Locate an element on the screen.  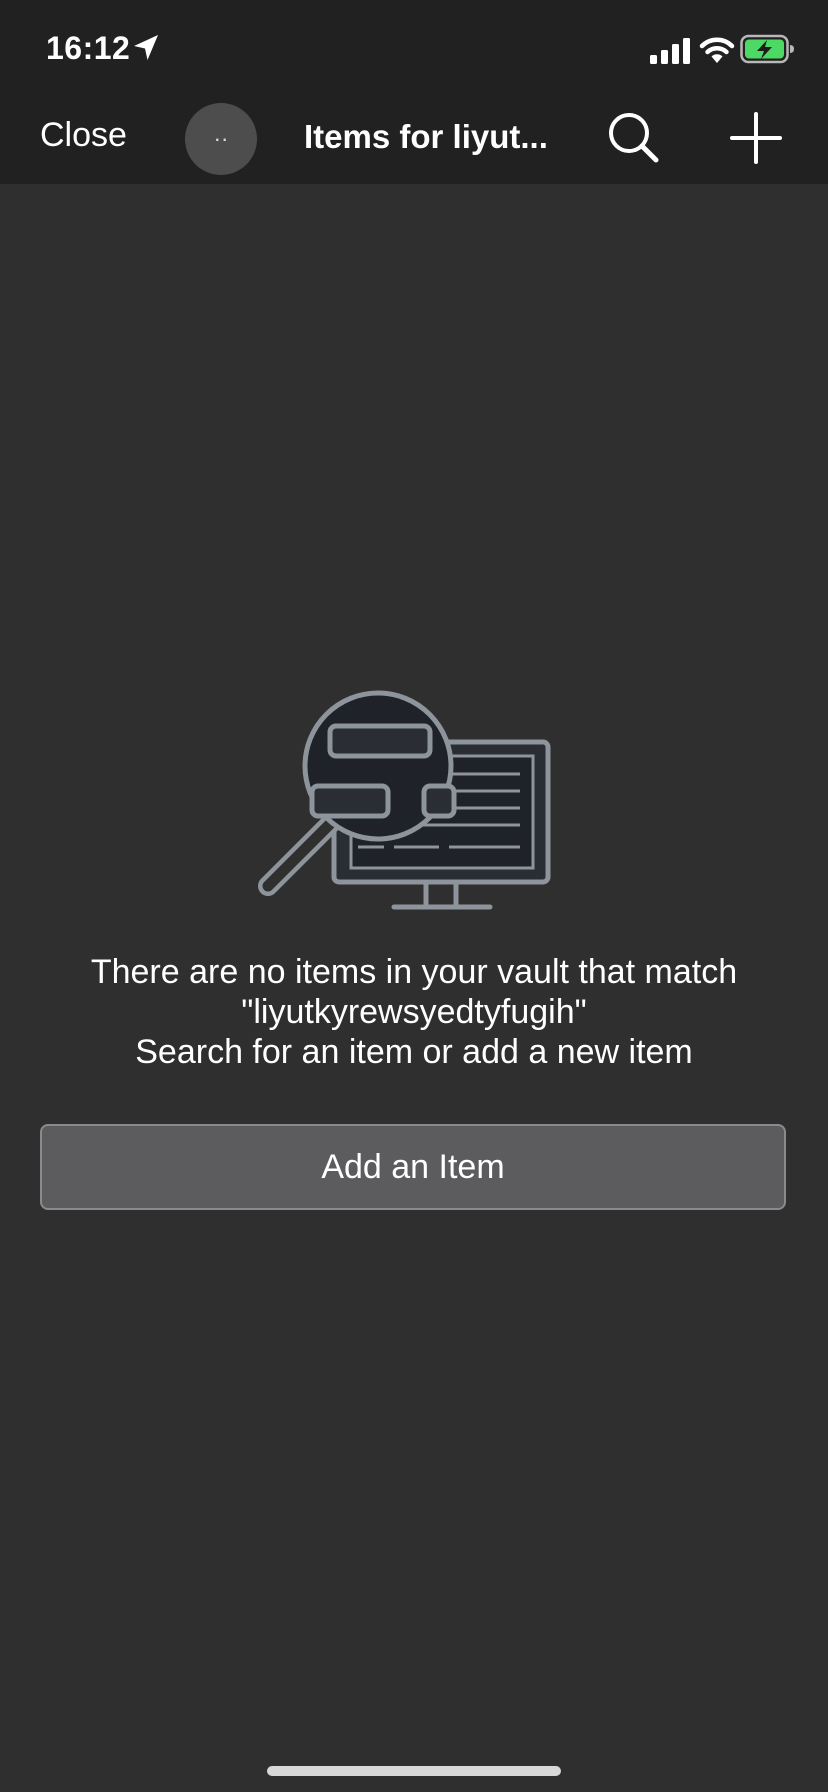
magnifier-over-monitor-illustration is located at coordinates (404, 800).